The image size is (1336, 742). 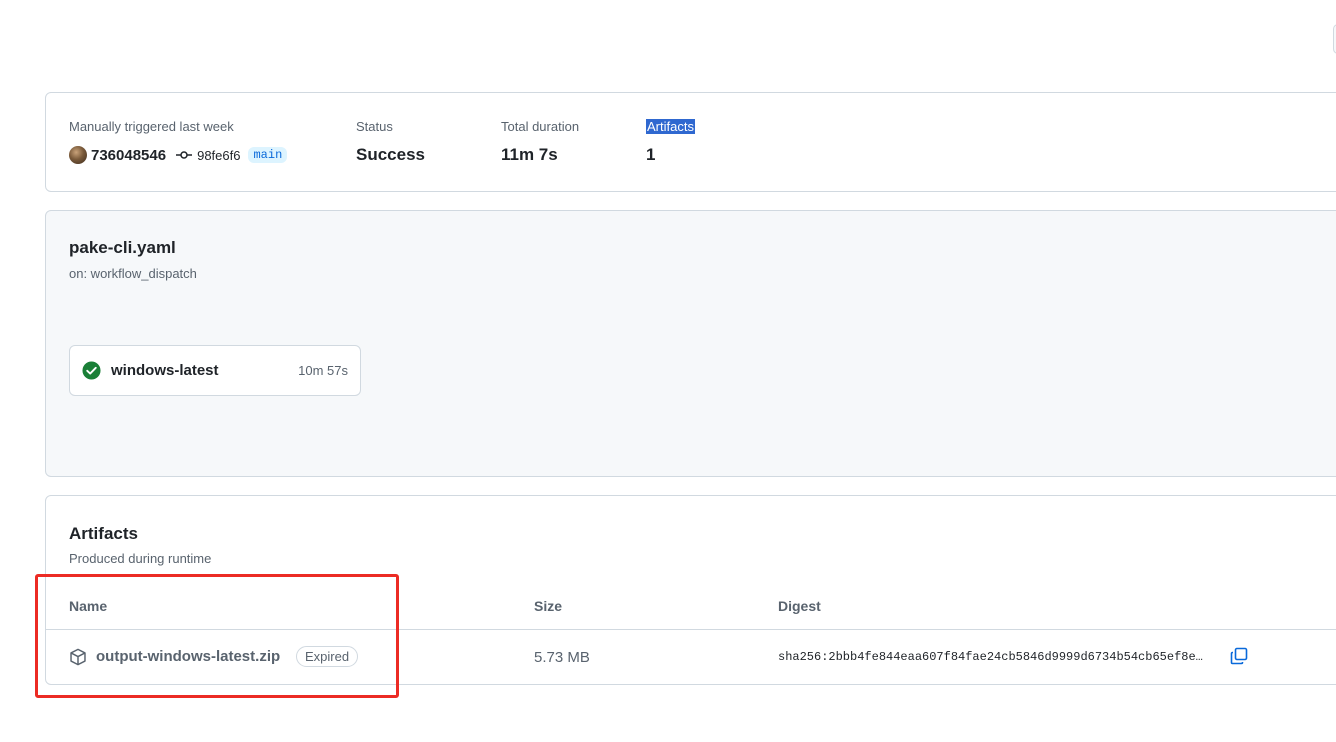 I want to click on artifact-name: output-windows-latest.zip, so click(x=188, y=656).